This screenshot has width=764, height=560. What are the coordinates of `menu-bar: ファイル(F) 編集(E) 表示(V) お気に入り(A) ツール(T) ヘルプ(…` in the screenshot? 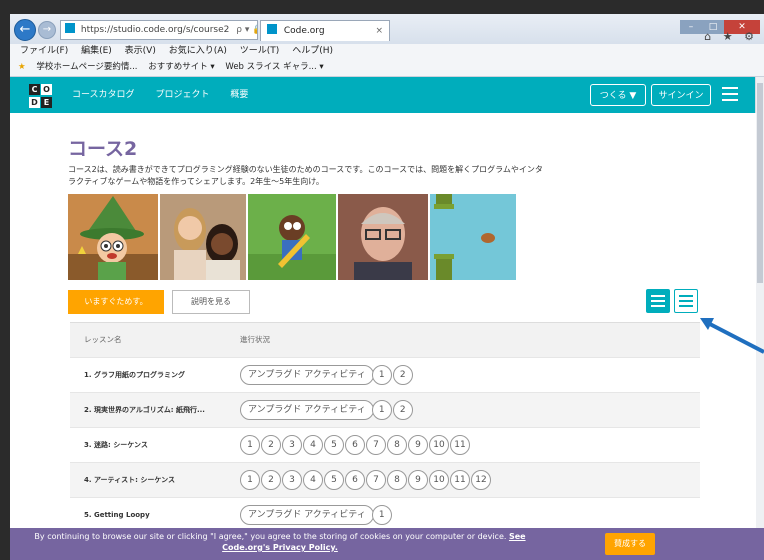 It's located at (387, 51).